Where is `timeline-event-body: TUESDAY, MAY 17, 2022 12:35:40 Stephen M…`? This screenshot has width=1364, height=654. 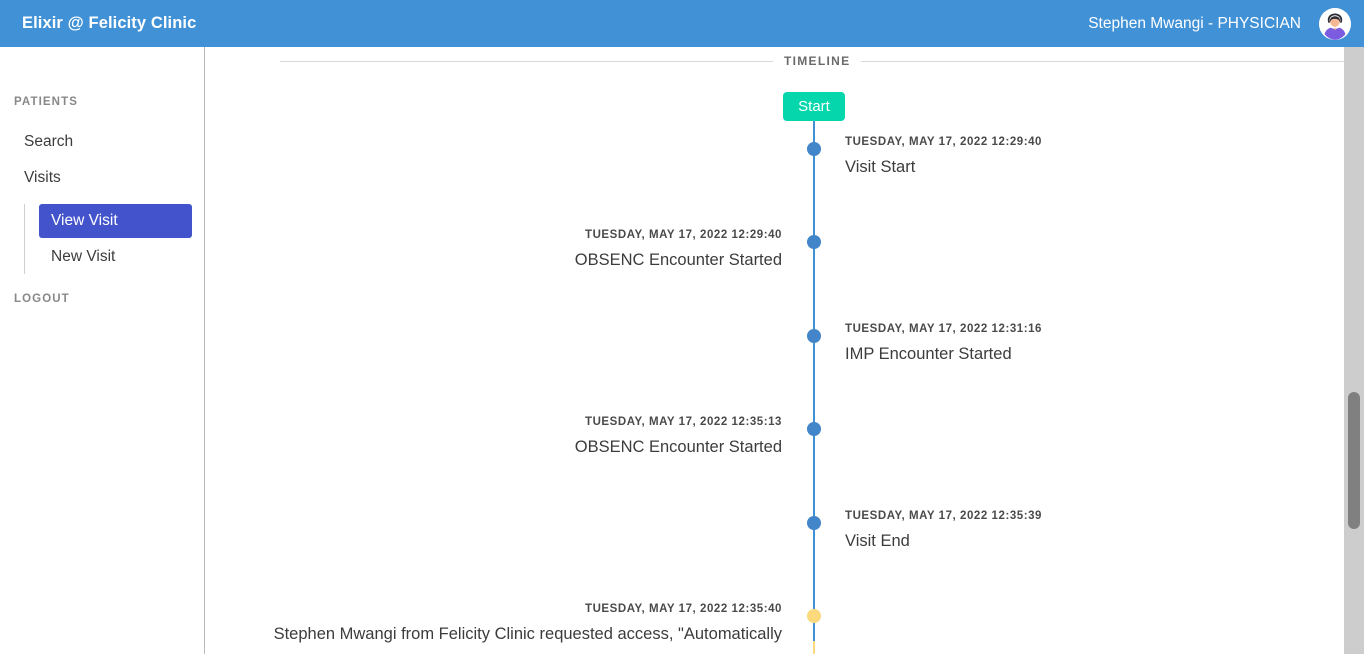
timeline-event-body: TUESDAY, MAY 17, 2022 12:35:40 Stephen M… is located at coordinates (494, 624).